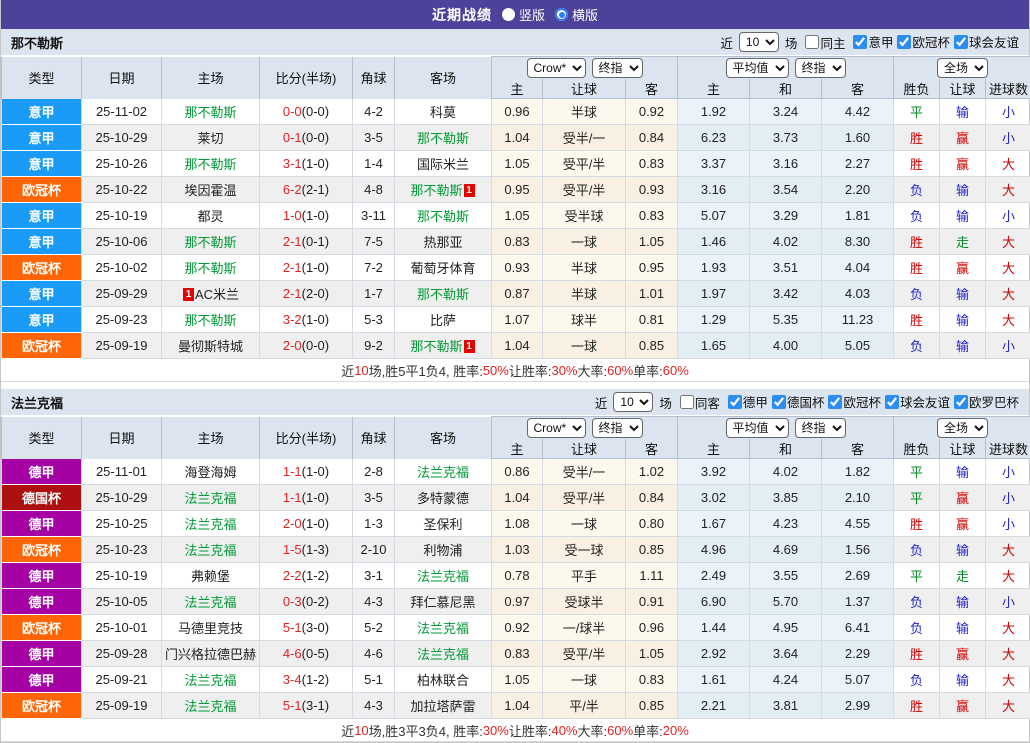  What do you see at coordinates (698, 402) in the screenshot?
I see `same-venue-filter: 同客` at bounding box center [698, 402].